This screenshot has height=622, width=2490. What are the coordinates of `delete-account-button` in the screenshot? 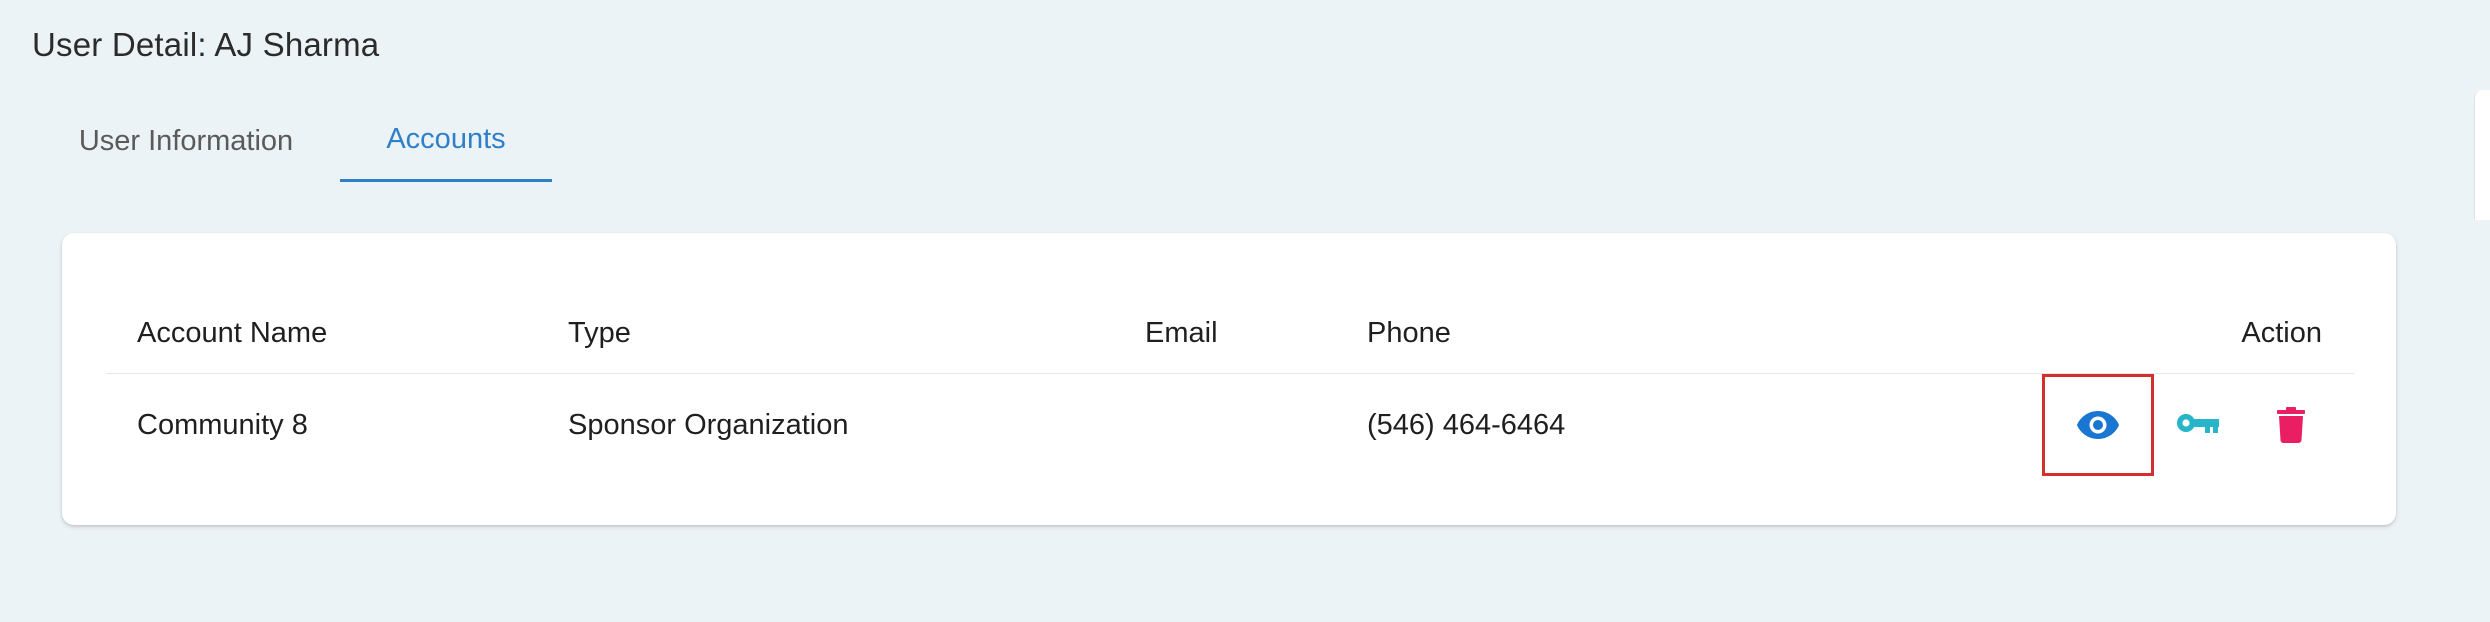 It's located at (2291, 425).